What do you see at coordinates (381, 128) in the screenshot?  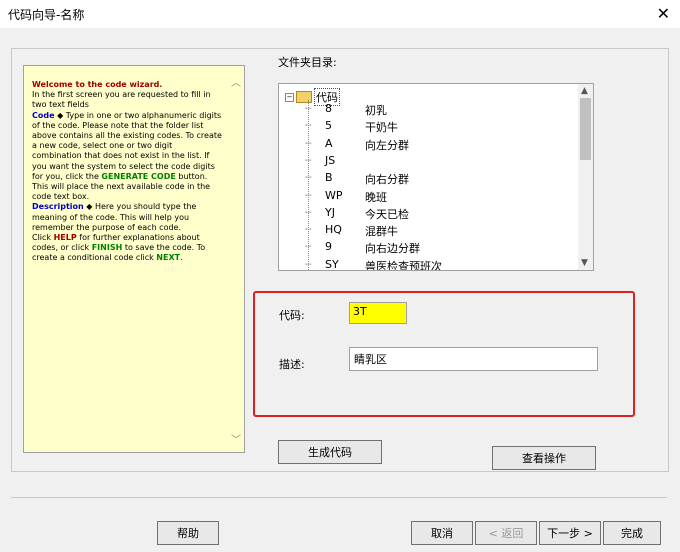 I see `tree-item-name: 干奶牛` at bounding box center [381, 128].